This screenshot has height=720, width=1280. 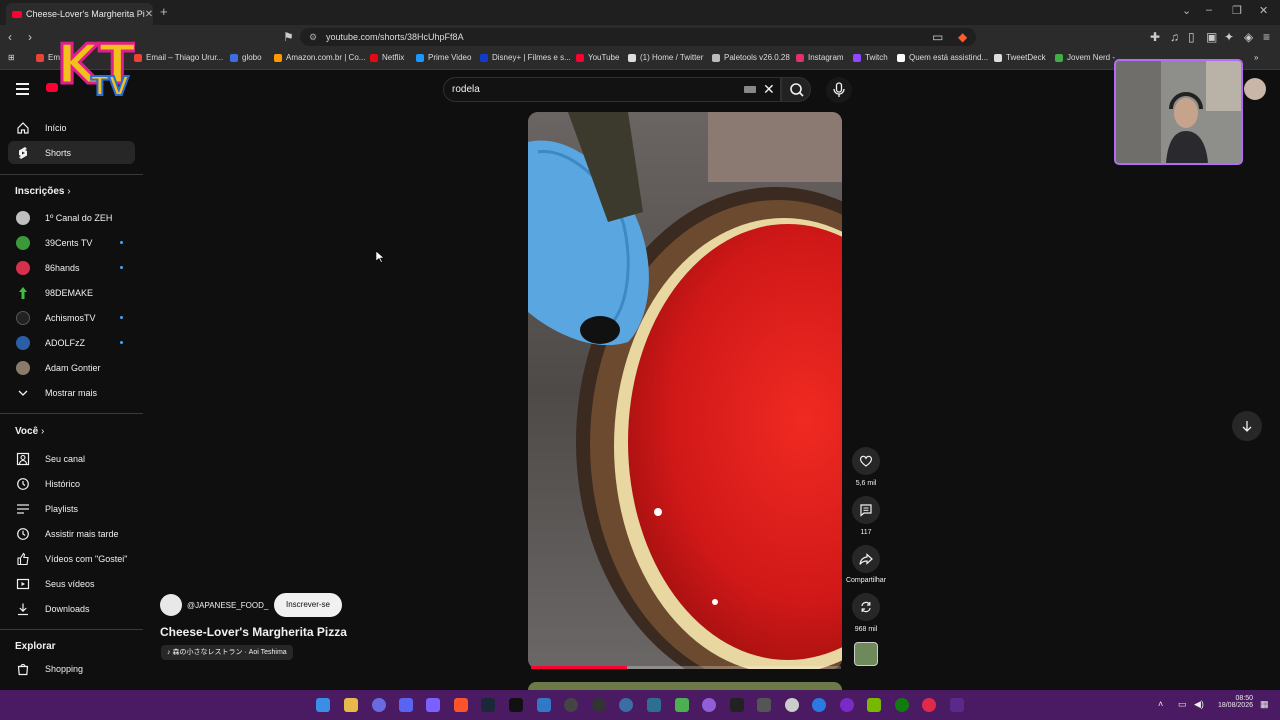 What do you see at coordinates (599, 705) in the screenshot?
I see `obs-icon` at bounding box center [599, 705].